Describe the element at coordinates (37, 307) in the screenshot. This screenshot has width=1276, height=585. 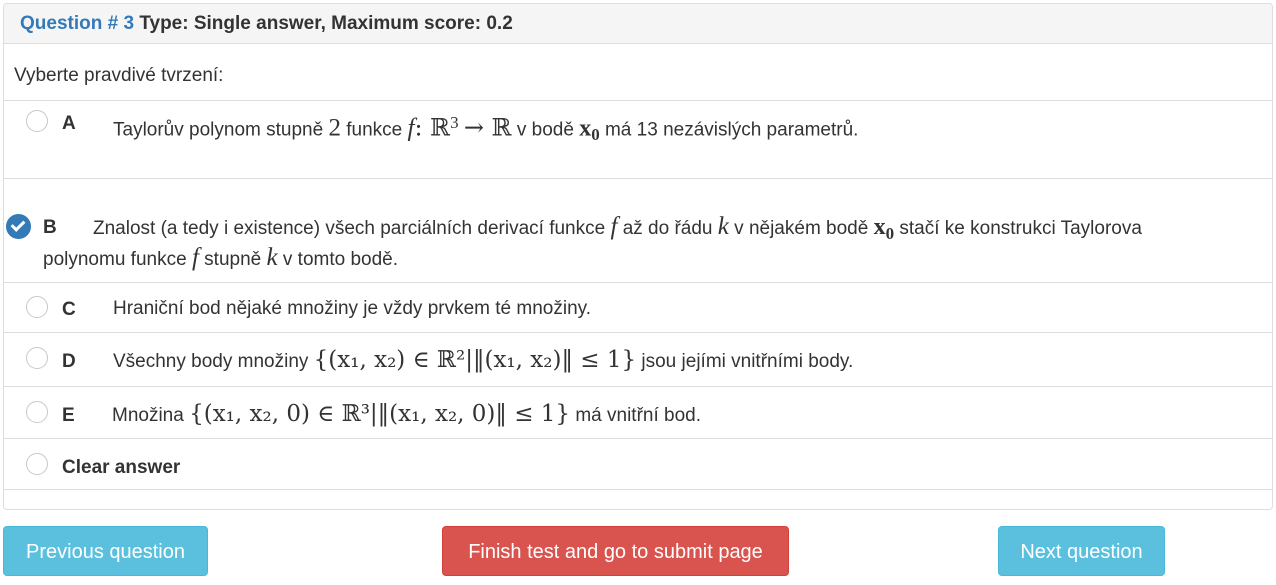
I see `option-c-radio` at that location.